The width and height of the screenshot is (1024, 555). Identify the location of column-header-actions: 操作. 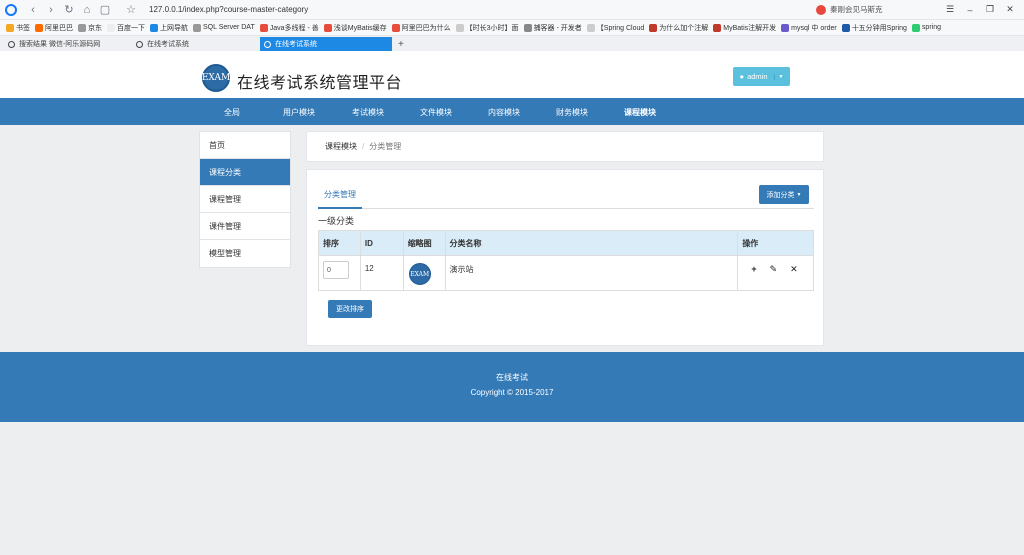
(750, 243).